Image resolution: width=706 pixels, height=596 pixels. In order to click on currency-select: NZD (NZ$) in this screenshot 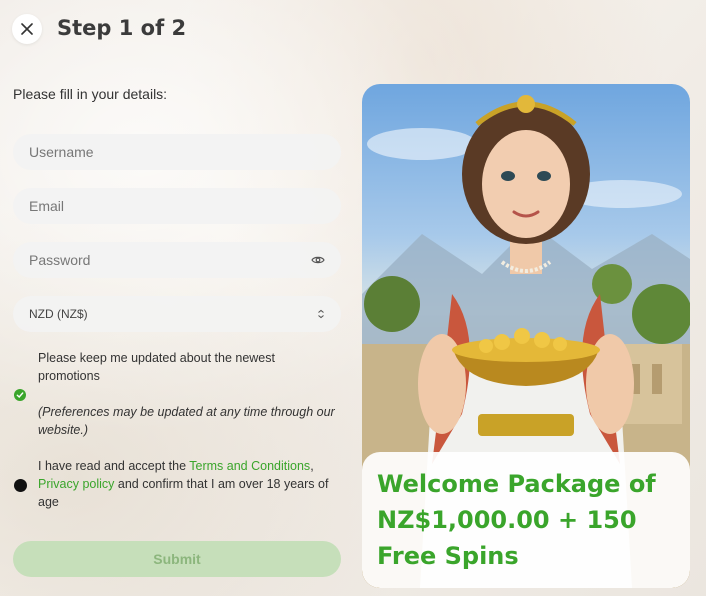, I will do `click(177, 314)`.